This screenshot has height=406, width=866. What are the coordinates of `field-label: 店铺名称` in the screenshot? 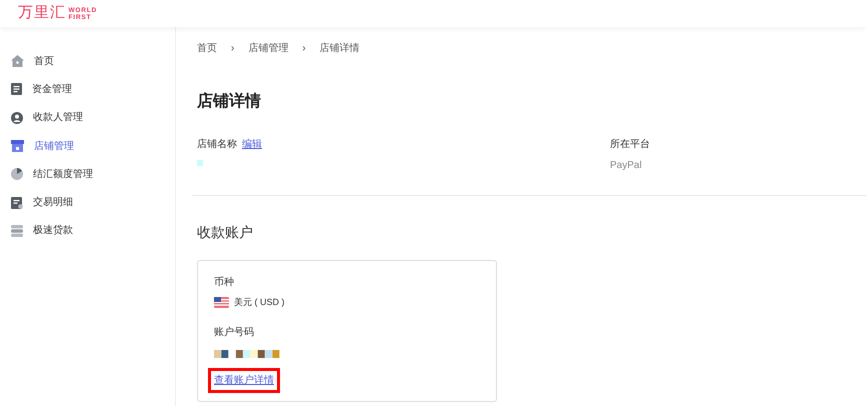 It's located at (217, 145).